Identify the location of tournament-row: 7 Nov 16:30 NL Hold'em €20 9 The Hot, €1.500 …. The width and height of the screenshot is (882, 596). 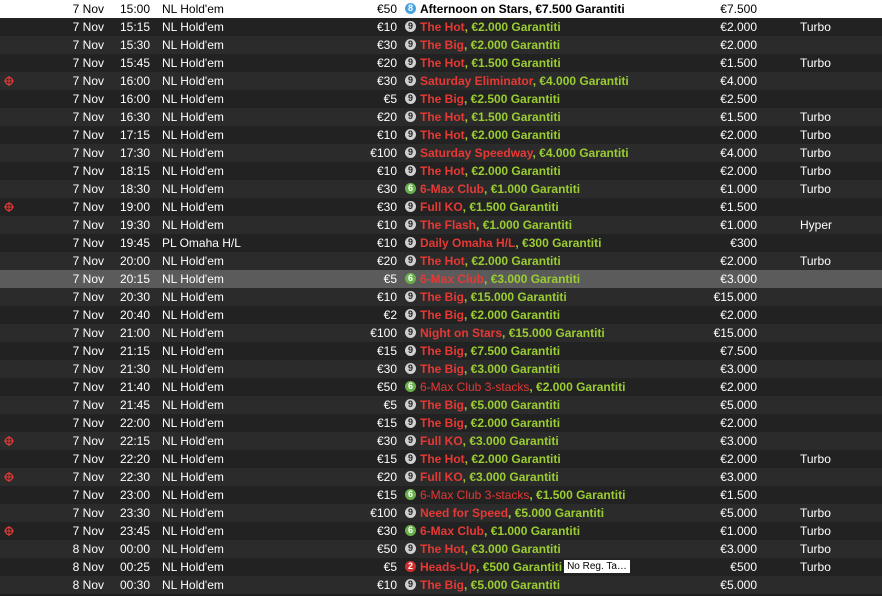
(441, 117).